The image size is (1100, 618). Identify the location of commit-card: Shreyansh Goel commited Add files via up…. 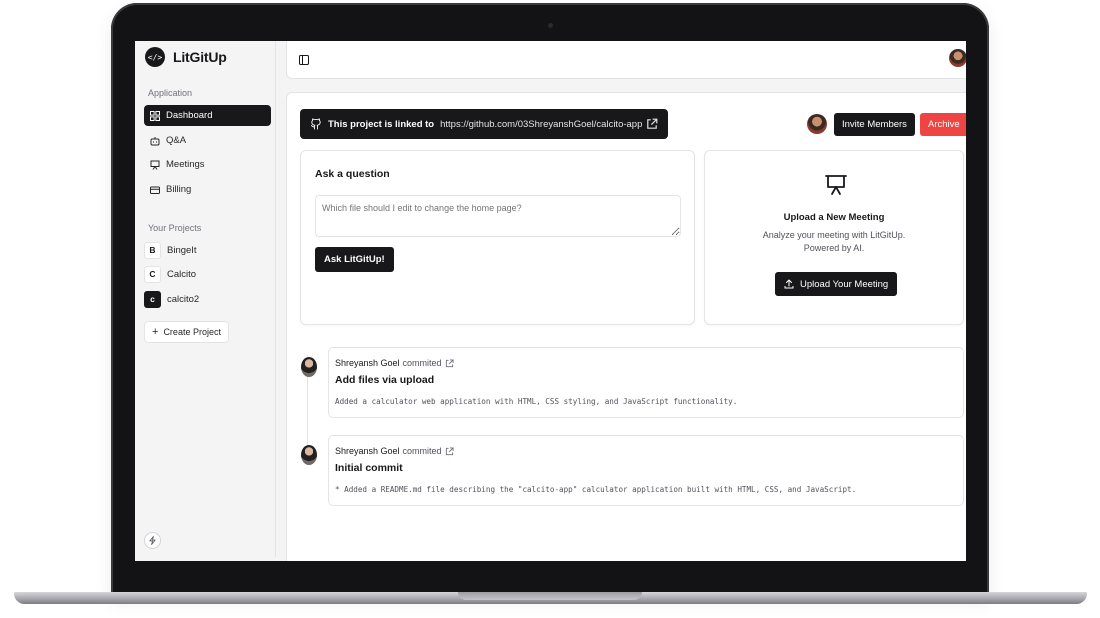
(646, 382).